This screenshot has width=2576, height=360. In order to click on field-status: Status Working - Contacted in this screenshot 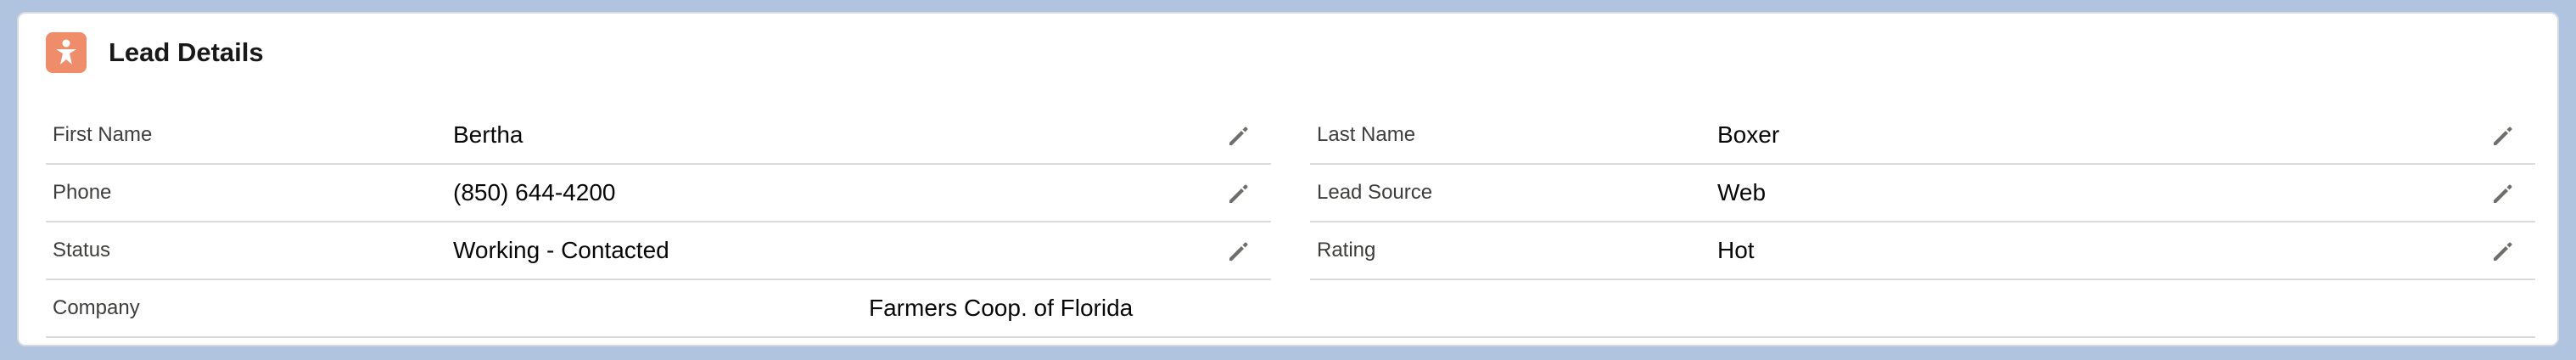, I will do `click(659, 251)`.